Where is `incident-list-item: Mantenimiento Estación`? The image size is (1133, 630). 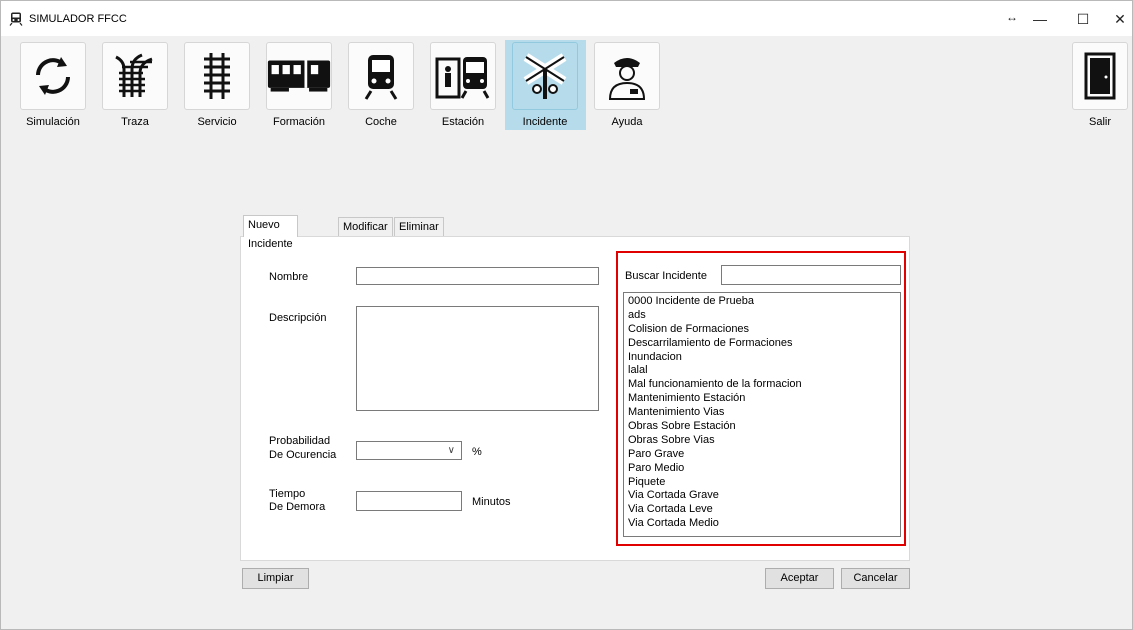
incident-list-item: Mantenimiento Estación is located at coordinates (762, 399).